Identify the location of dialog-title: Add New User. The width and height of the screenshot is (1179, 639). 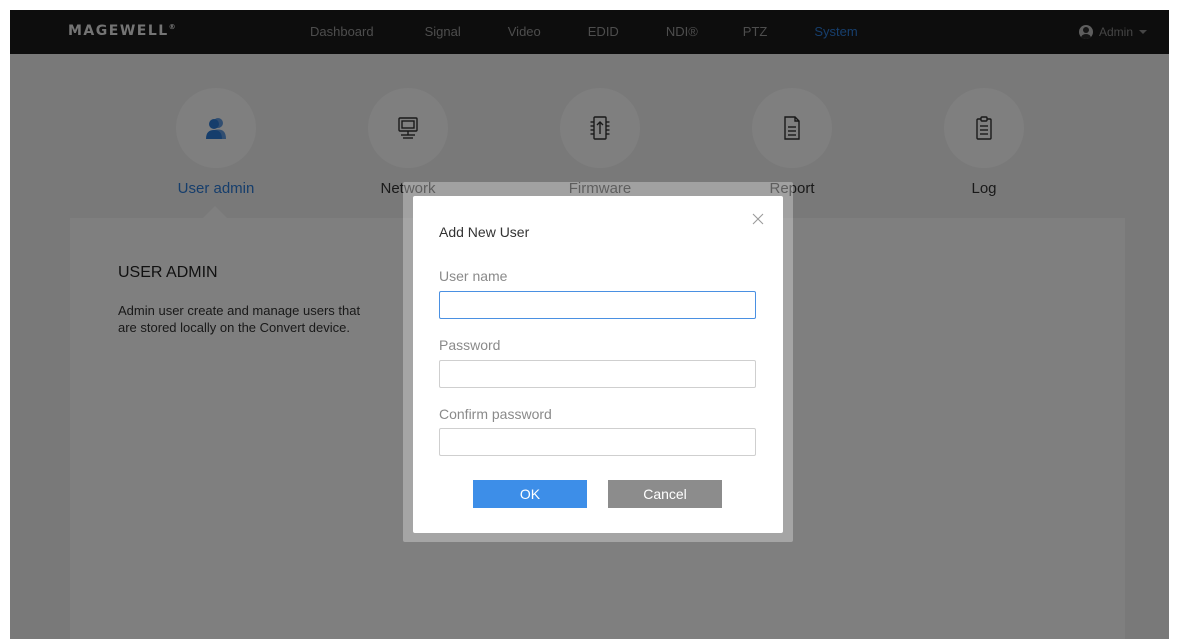
(484, 232).